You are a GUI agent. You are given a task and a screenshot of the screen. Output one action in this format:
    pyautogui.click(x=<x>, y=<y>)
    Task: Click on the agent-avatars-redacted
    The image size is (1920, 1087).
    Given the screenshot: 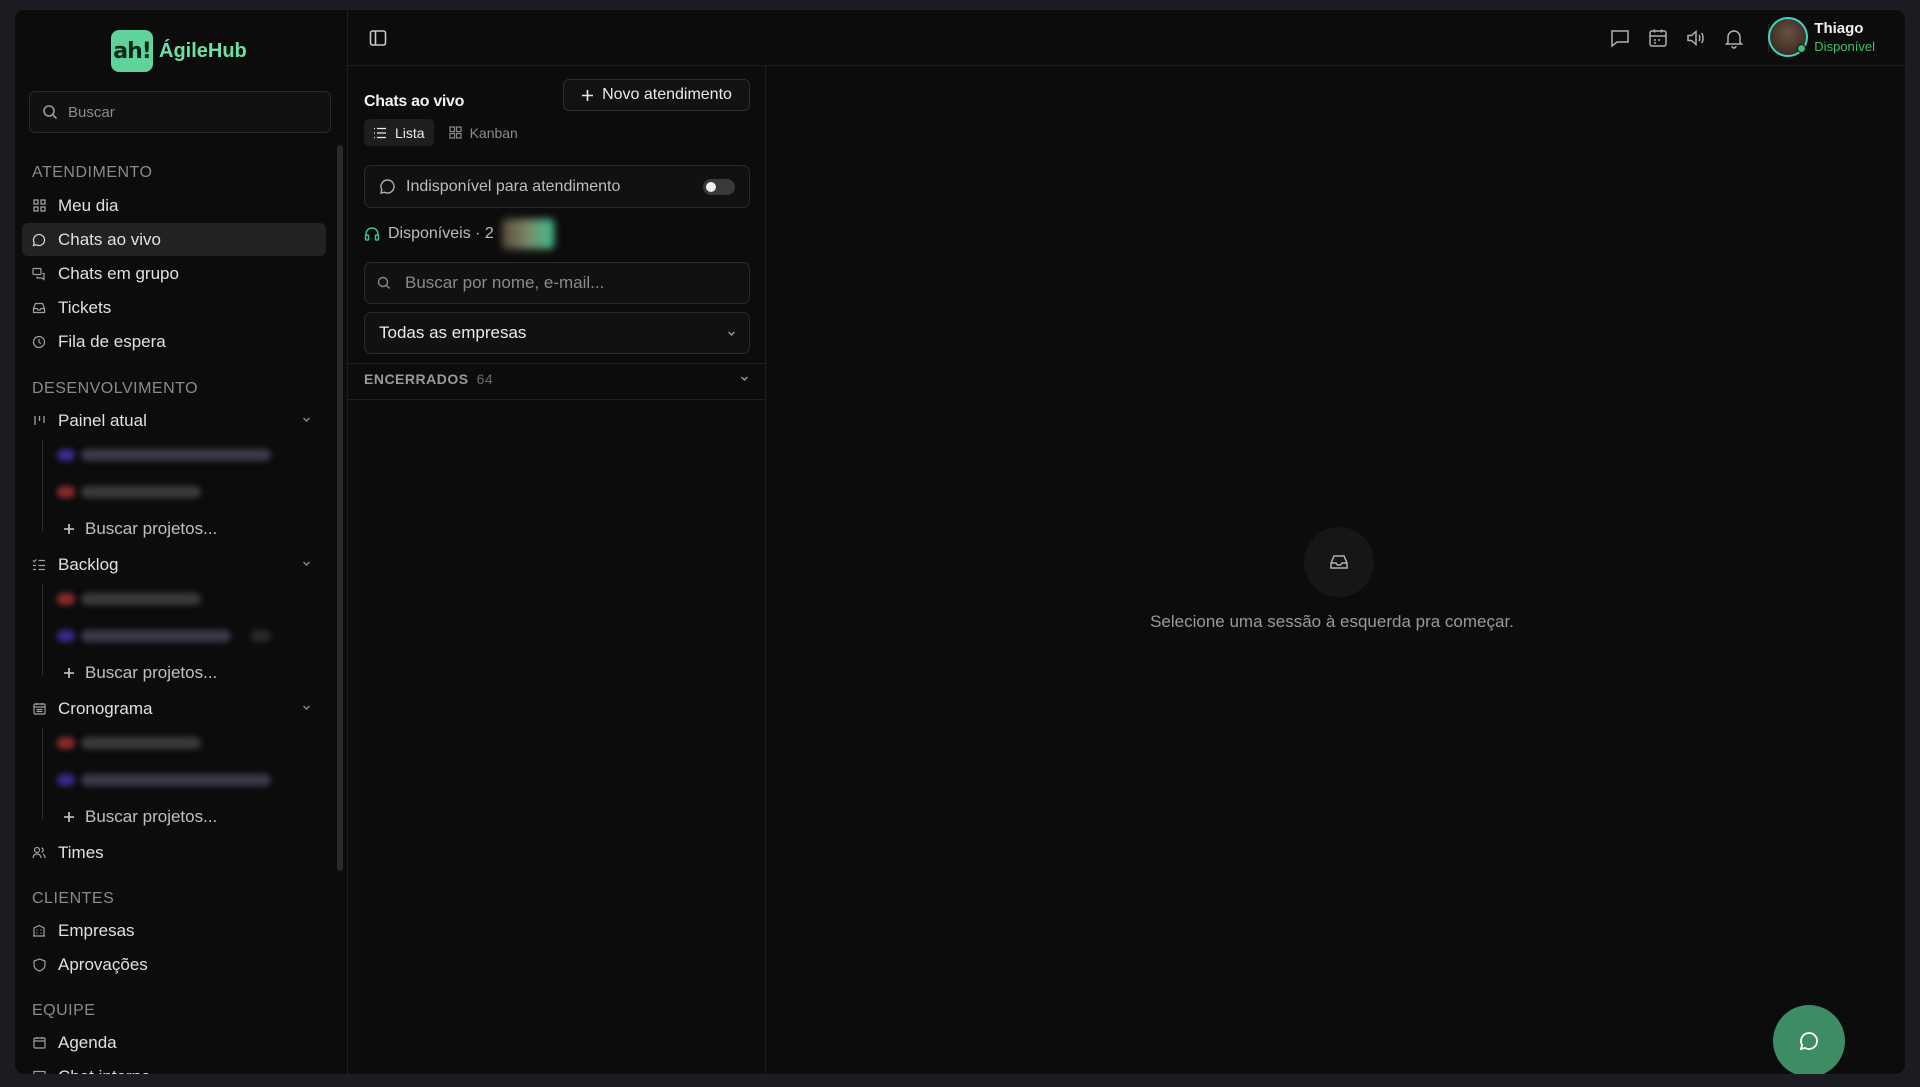 What is the action you would take?
    pyautogui.click(x=527, y=234)
    